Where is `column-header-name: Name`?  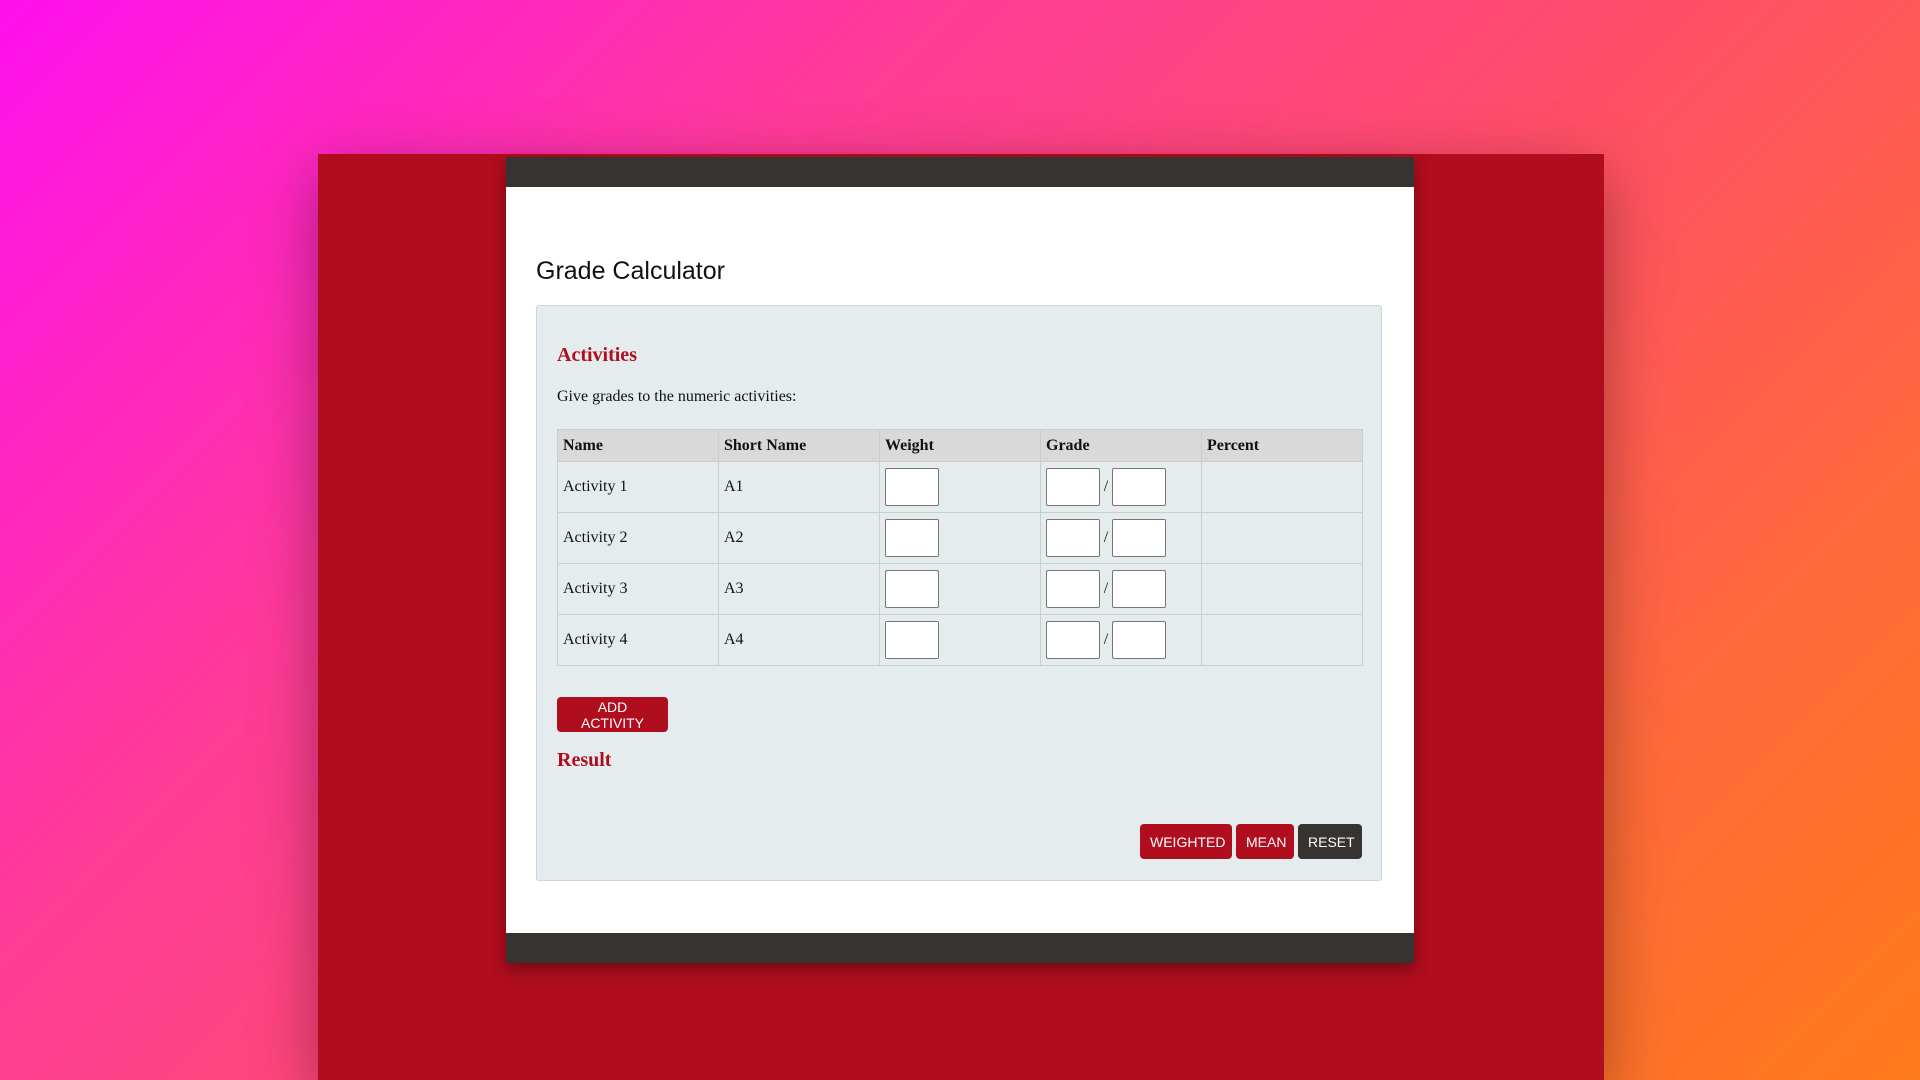
column-header-name: Name is located at coordinates (638, 445).